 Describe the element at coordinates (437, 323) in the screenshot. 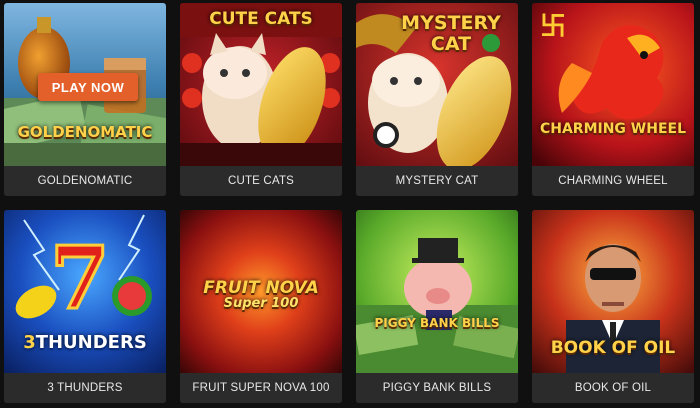

I see `game-logo-text: PIGGY BANK BILLS` at that location.